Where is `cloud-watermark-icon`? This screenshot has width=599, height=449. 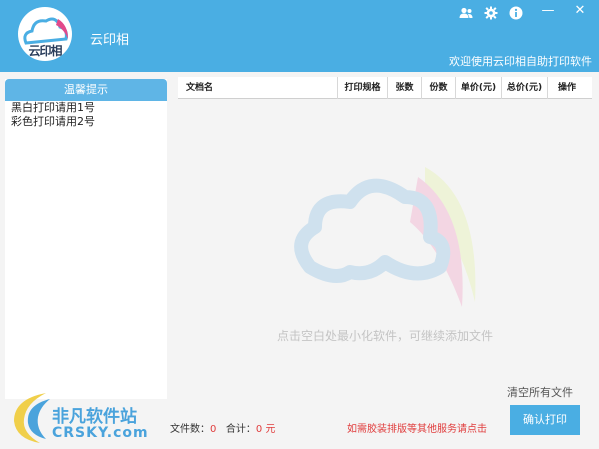
cloud-watermark-icon is located at coordinates (385, 237).